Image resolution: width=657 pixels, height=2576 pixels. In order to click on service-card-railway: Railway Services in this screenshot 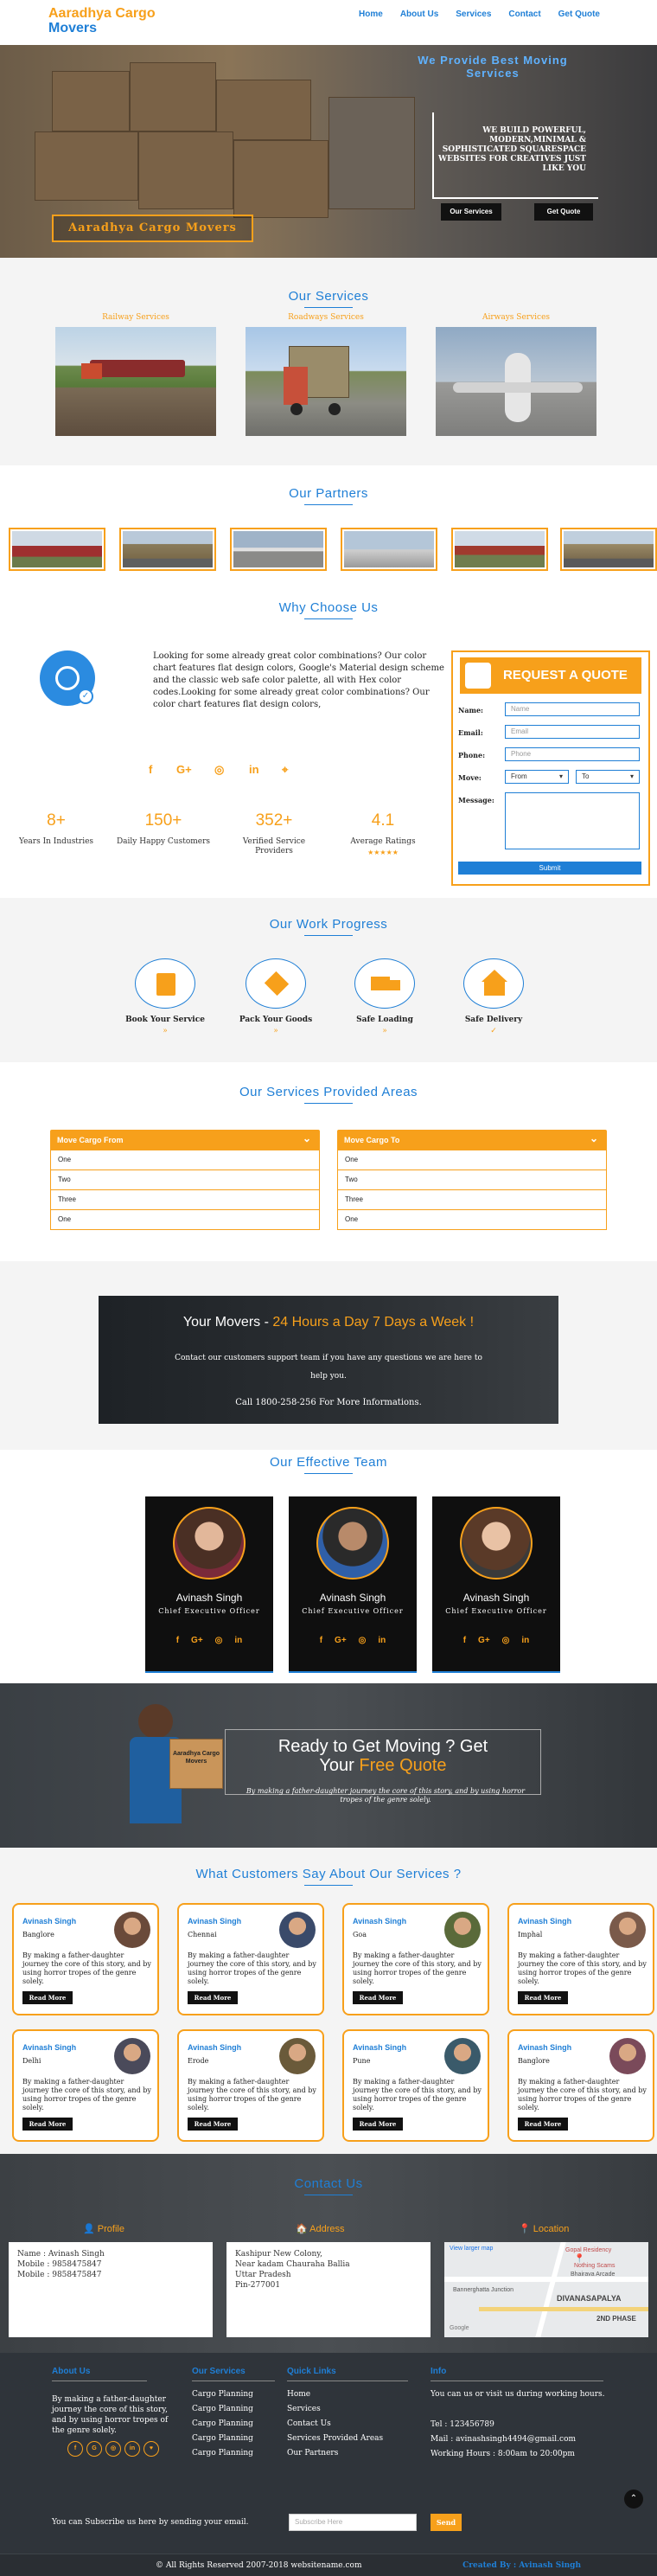, I will do `click(135, 374)`.